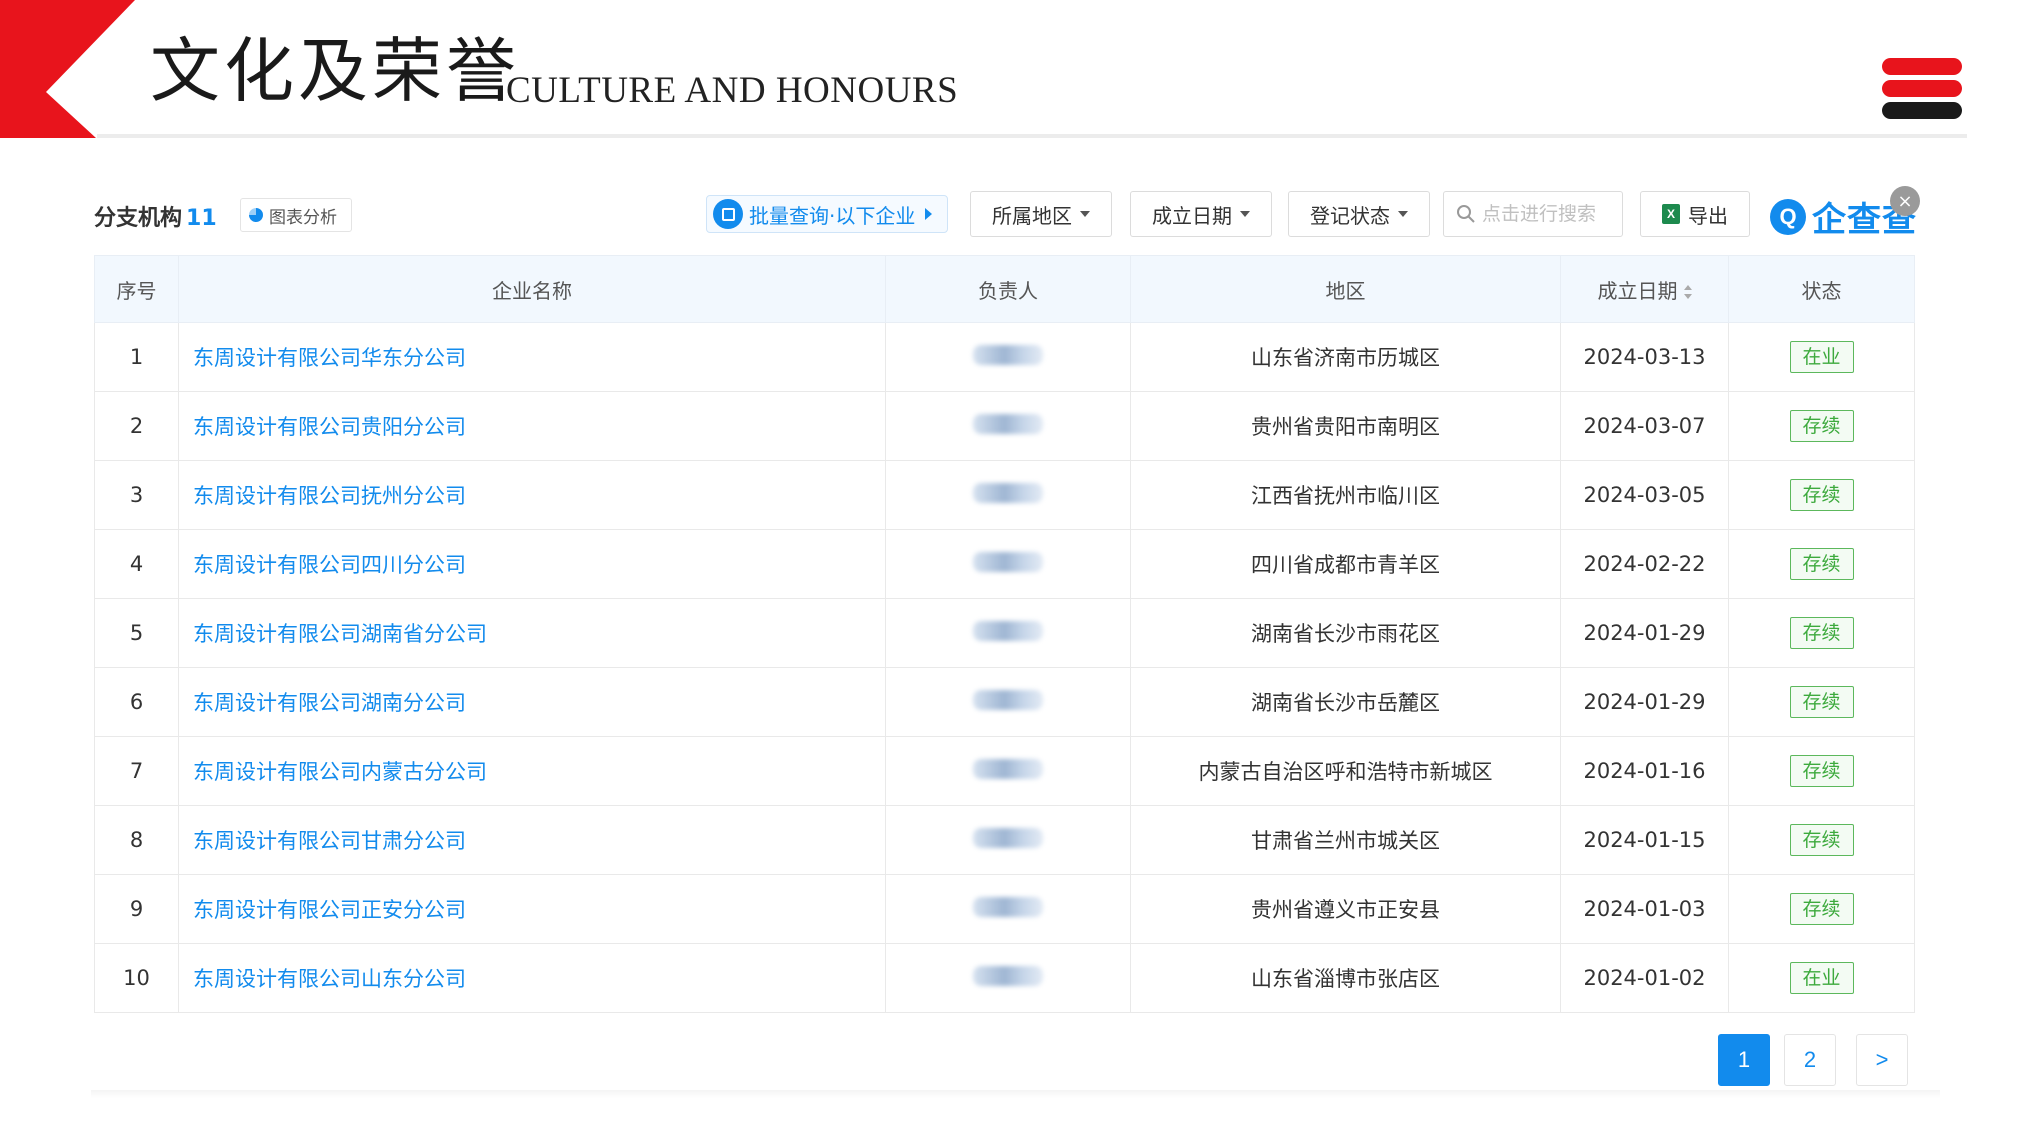 This screenshot has width=2027, height=1140. Describe the element at coordinates (1041, 214) in the screenshot. I see `region-filter-dropdown: 所属地区` at that location.